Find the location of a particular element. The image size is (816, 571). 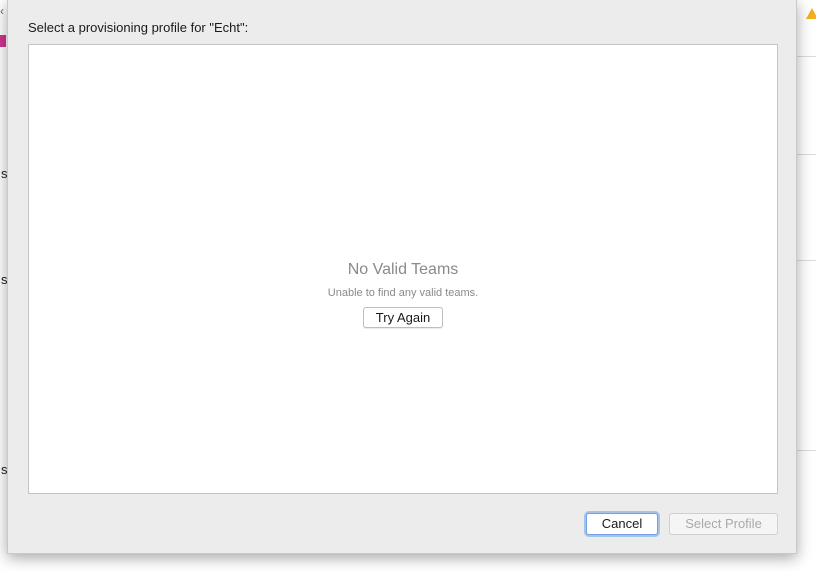

background-color-tag is located at coordinates (3, 41).